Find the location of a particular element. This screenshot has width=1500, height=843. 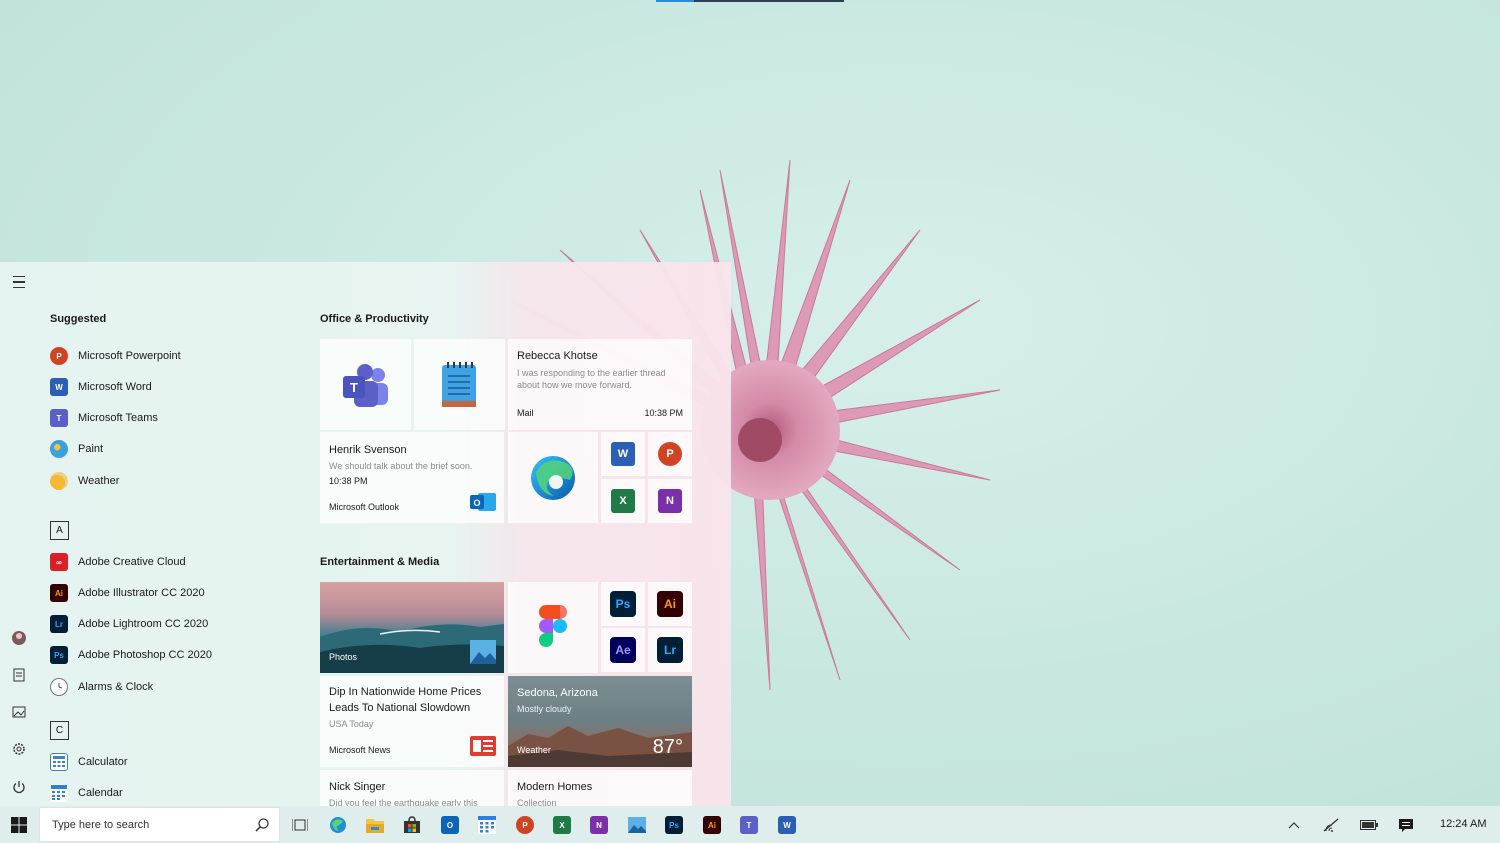

outlook-sender: Henrik Svenson is located at coordinates (368, 450).